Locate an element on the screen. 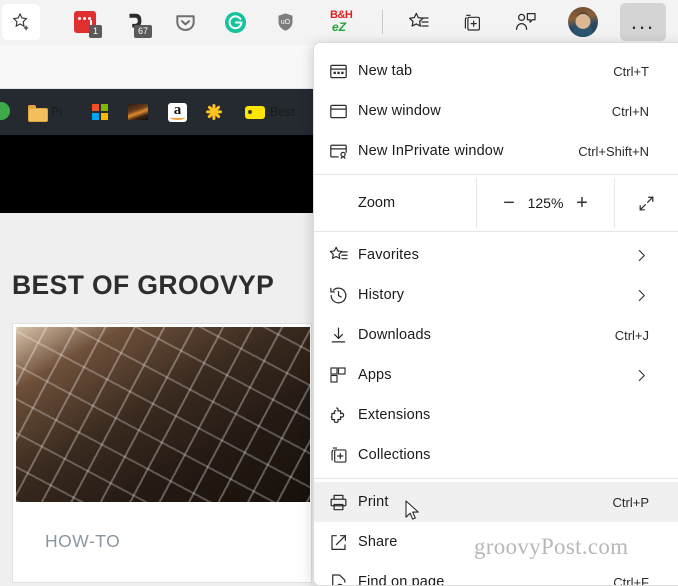 The width and height of the screenshot is (678, 586). fullscreen-button is located at coordinates (646, 203).